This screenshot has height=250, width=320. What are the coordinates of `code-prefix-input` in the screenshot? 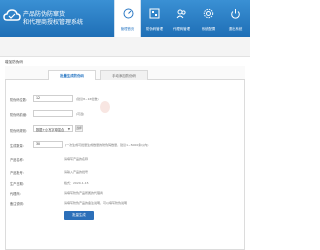 It's located at (53, 113).